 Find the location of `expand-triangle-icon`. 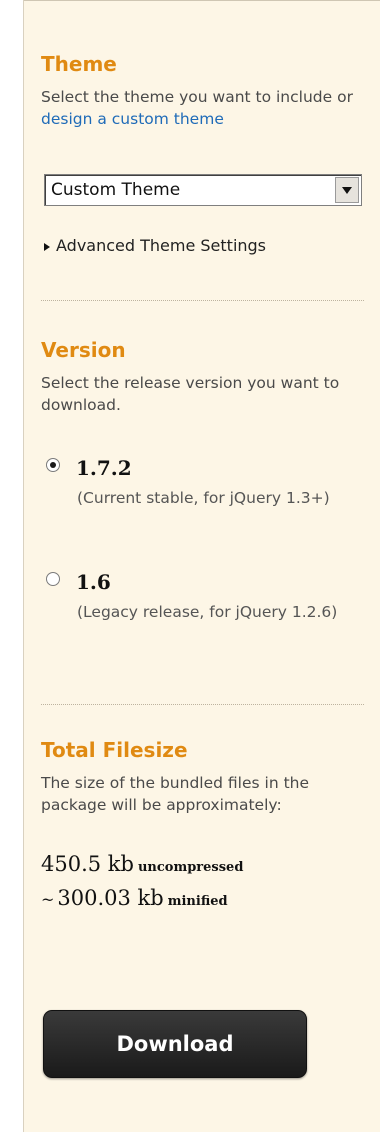

expand-triangle-icon is located at coordinates (47, 246).